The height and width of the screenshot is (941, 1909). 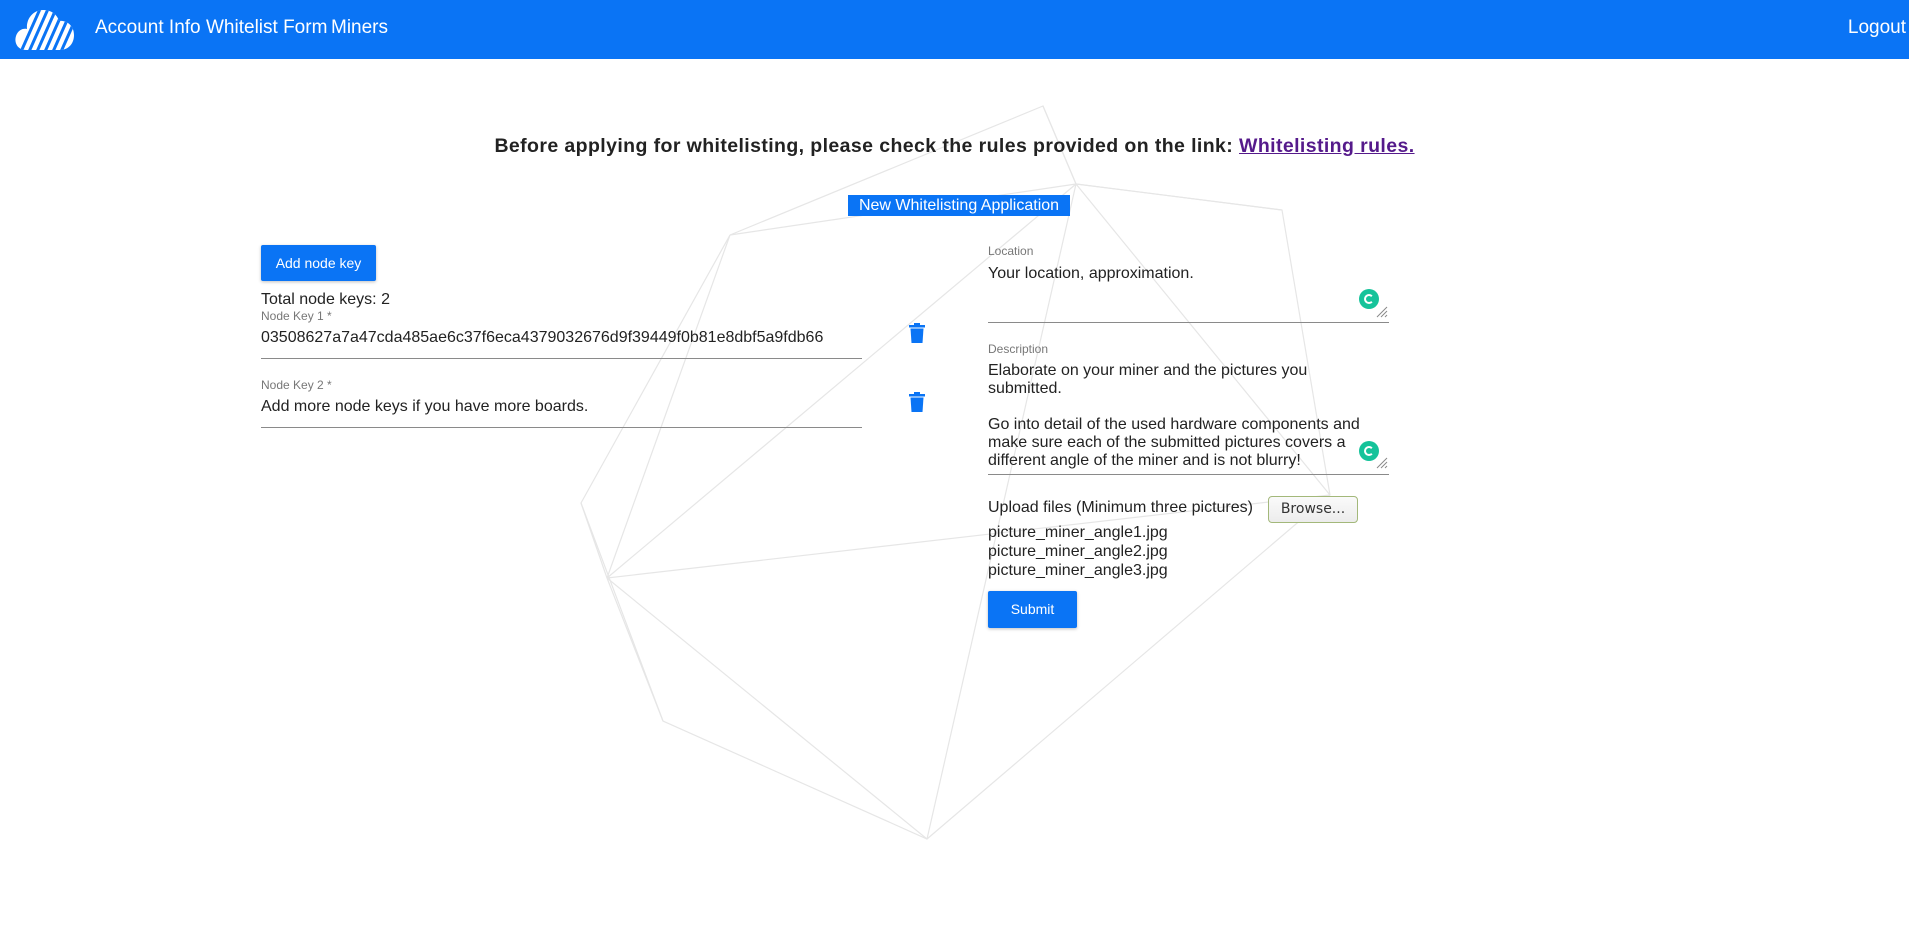 What do you see at coordinates (1120, 507) in the screenshot?
I see `upload-files-label: Upload files (Minimum three pictures)` at bounding box center [1120, 507].